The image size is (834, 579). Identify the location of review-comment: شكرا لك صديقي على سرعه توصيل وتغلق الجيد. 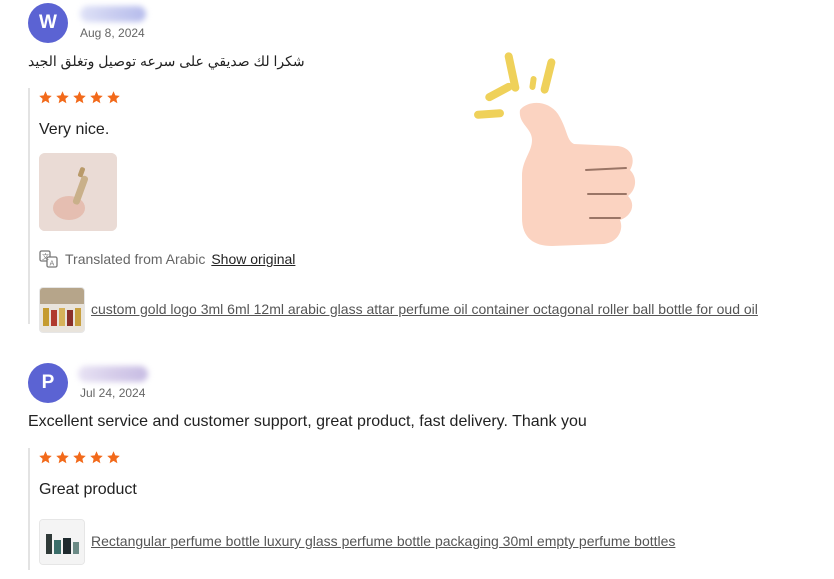
(166, 61).